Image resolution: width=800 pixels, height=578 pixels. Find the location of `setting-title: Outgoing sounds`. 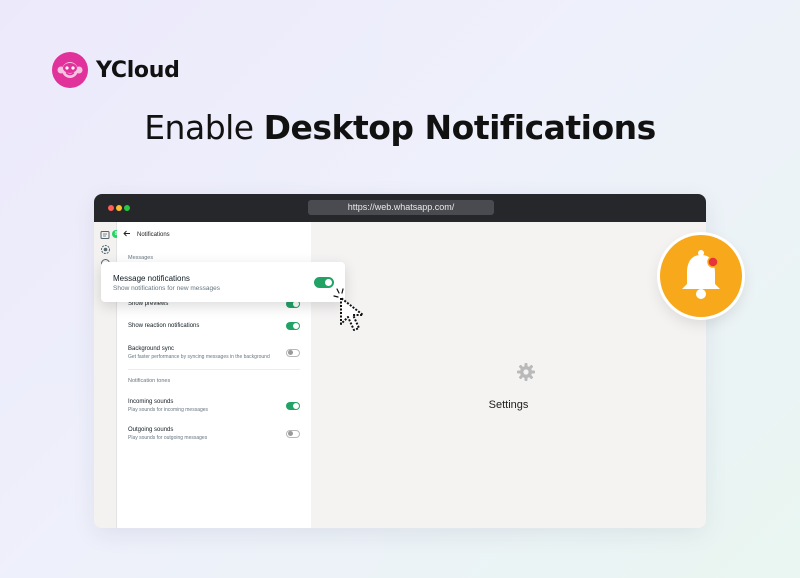

setting-title: Outgoing sounds is located at coordinates (151, 430).